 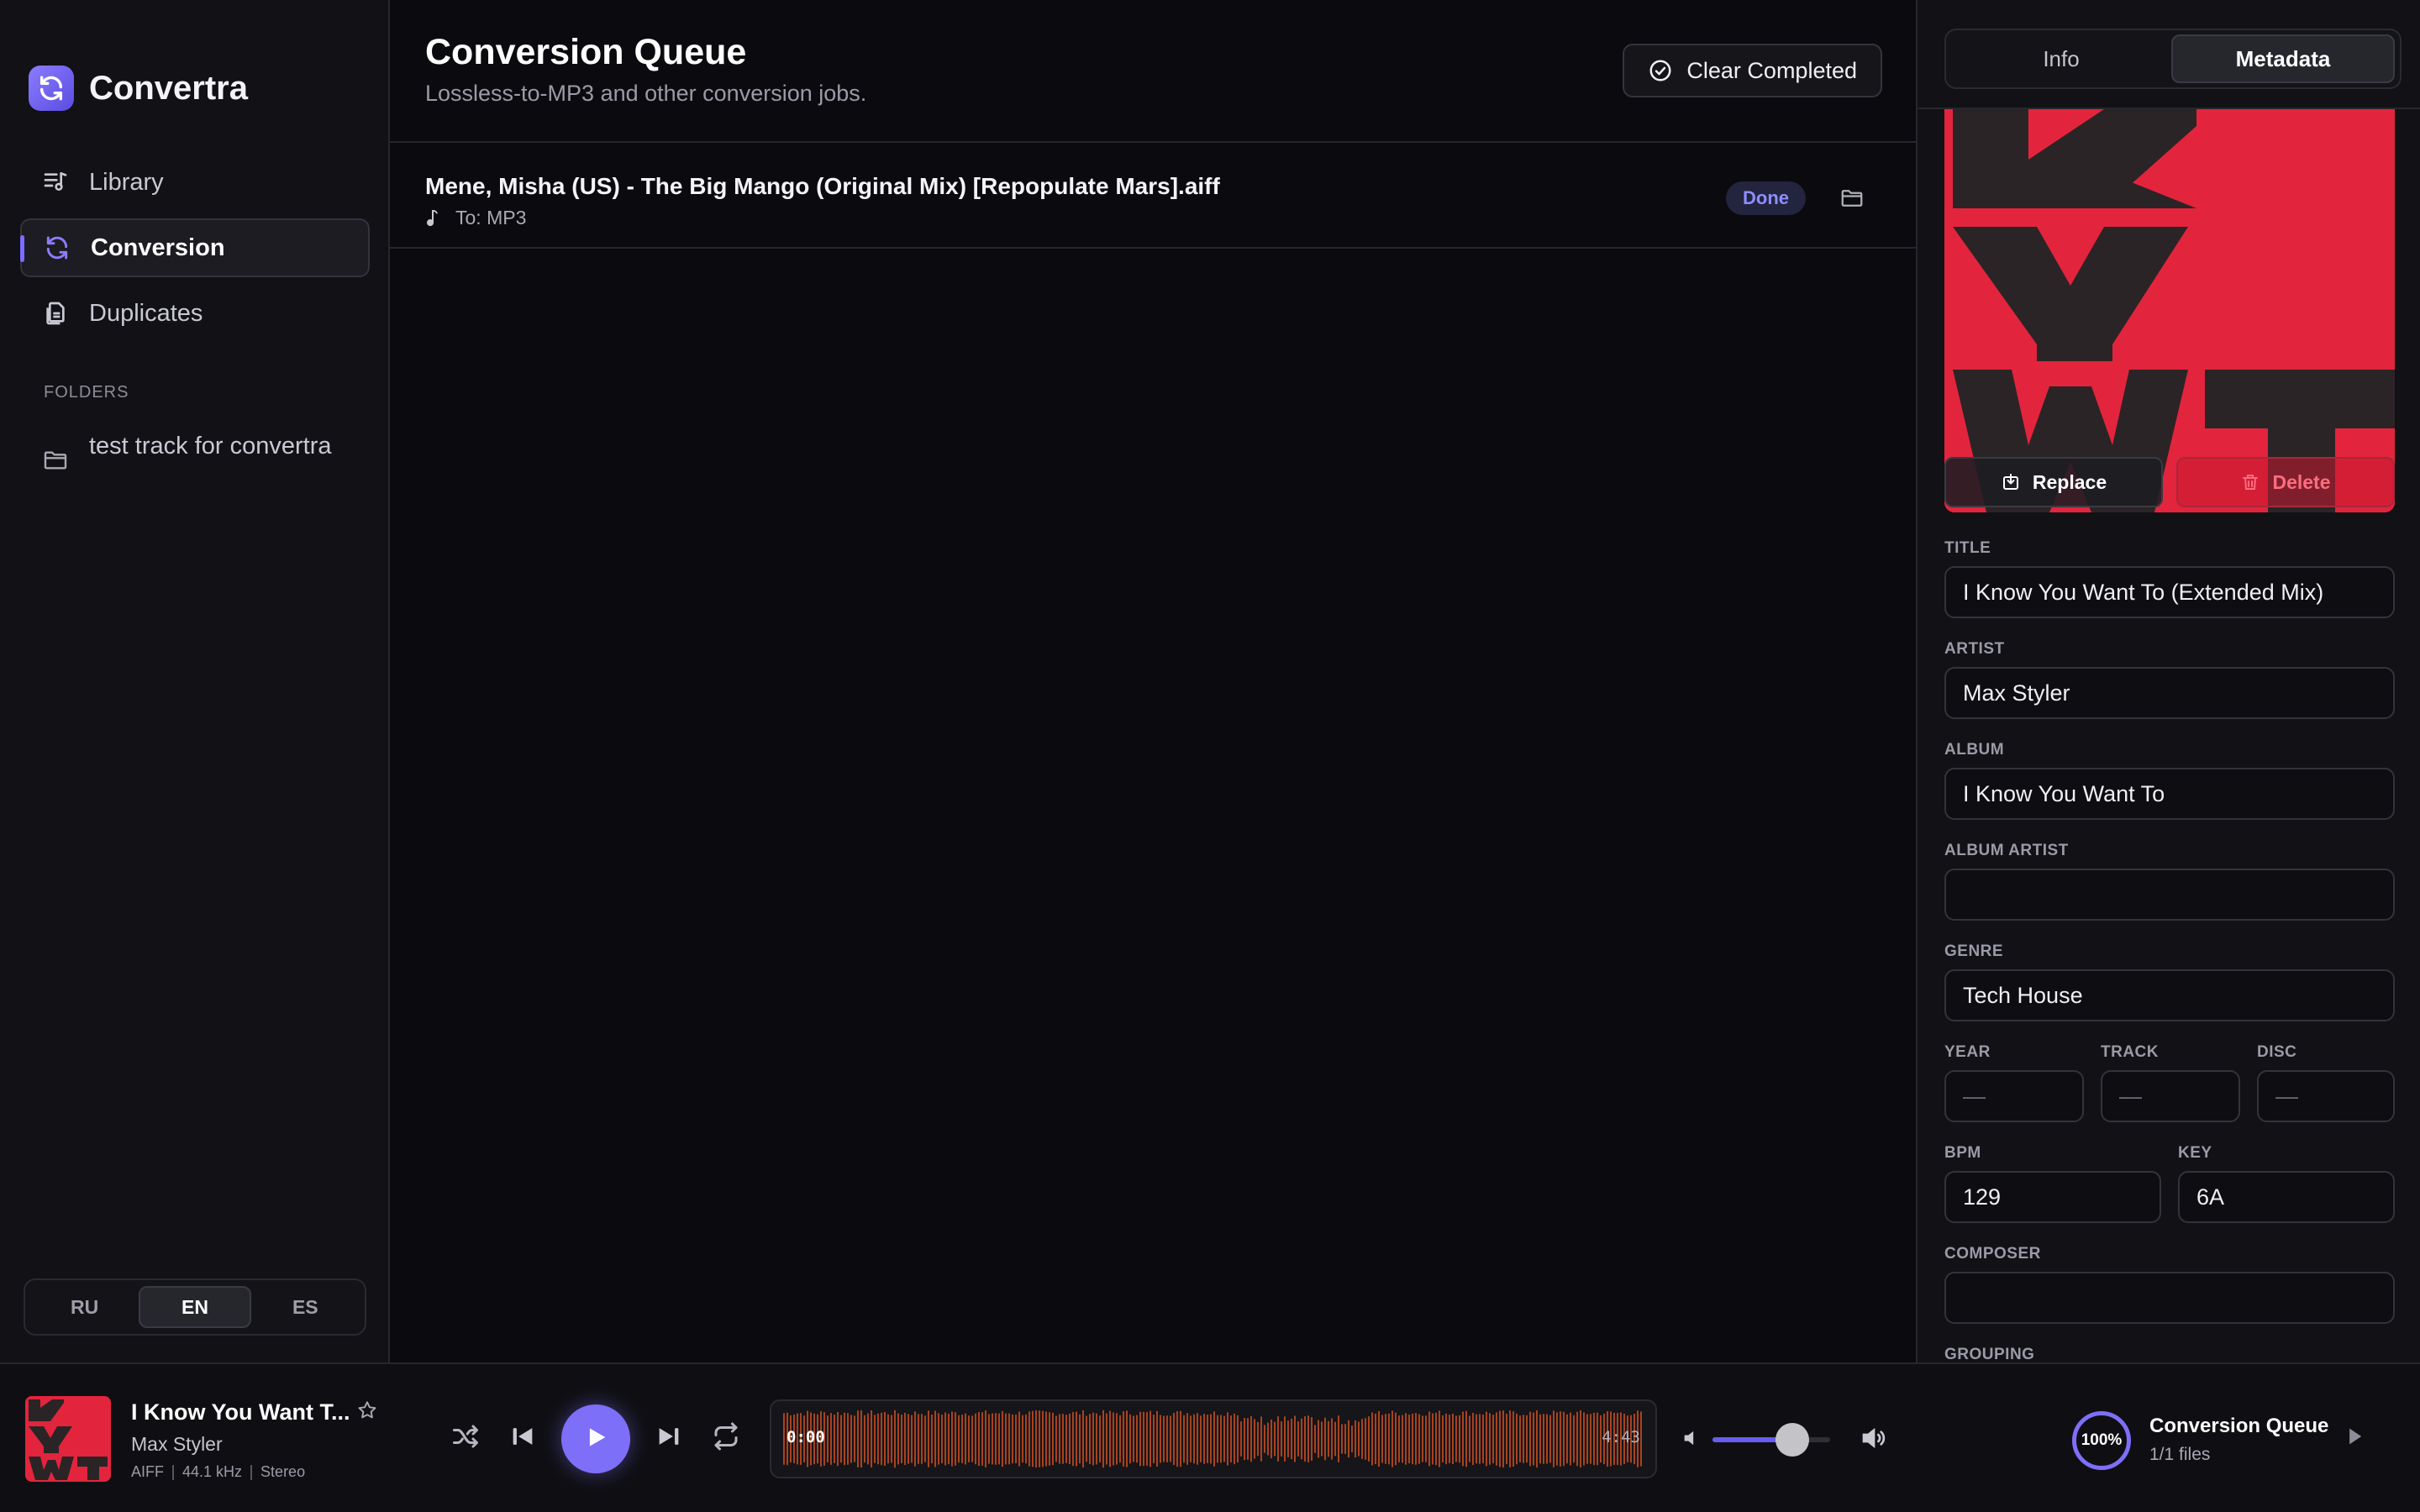 I want to click on artist-input, so click(x=2169, y=693).